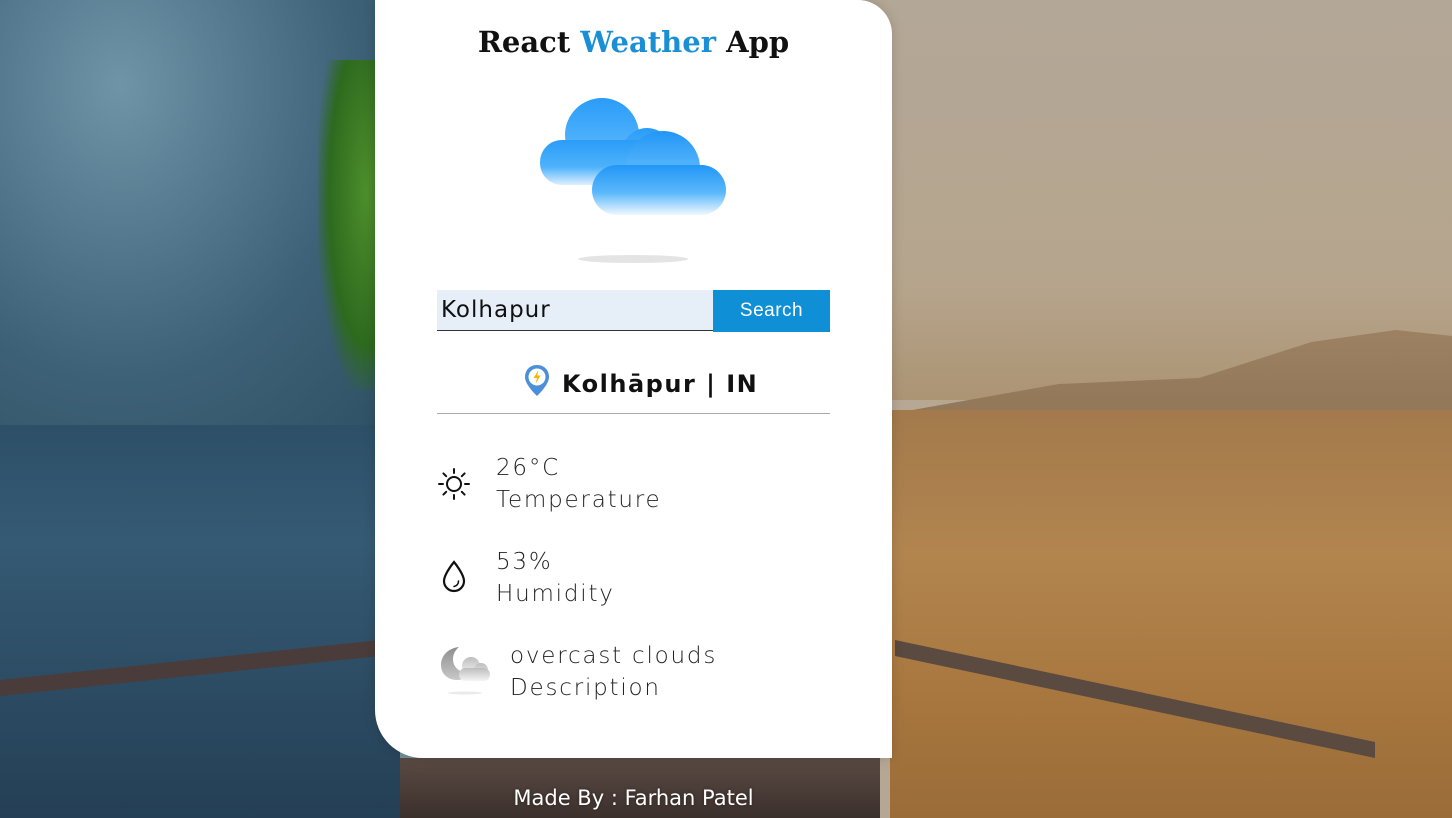  Describe the element at coordinates (771, 311) in the screenshot. I see `search-button: Search` at that location.